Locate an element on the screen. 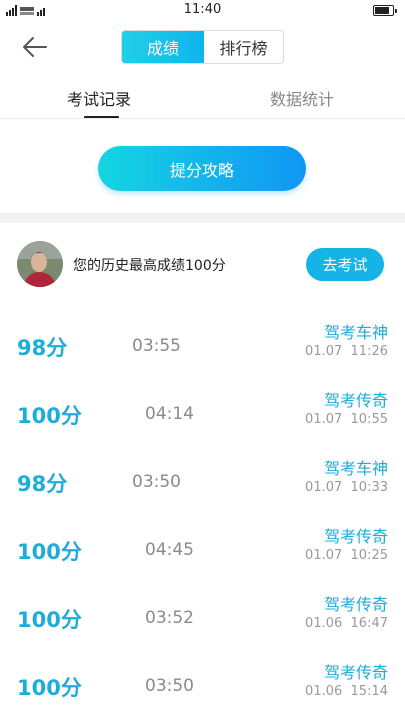  segmented-control: 成绩 排行榜 is located at coordinates (202, 47).